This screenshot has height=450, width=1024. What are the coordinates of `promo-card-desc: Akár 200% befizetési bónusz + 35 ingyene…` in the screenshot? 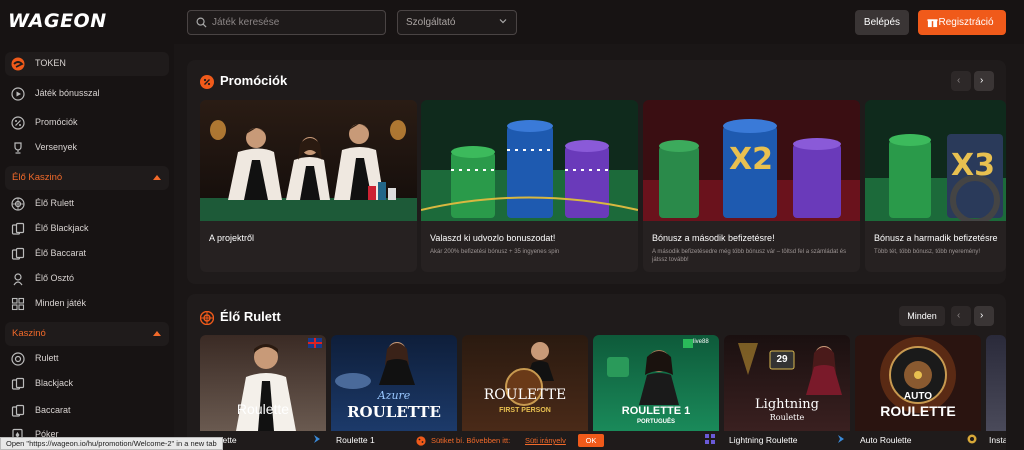 It's located at (495, 252).